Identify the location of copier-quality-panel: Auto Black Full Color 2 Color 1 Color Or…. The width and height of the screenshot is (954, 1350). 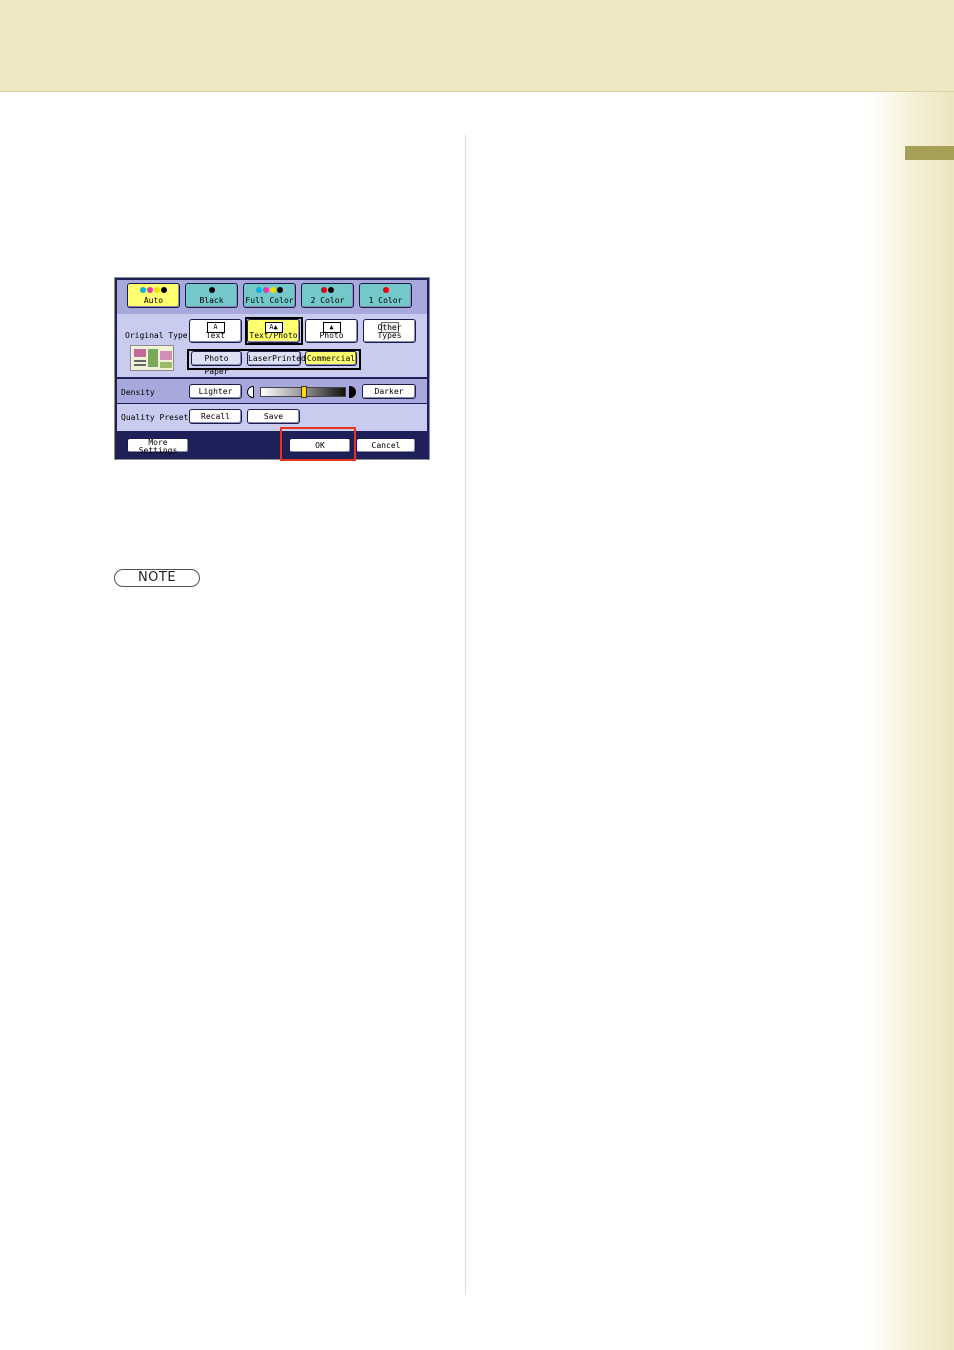
(272, 368).